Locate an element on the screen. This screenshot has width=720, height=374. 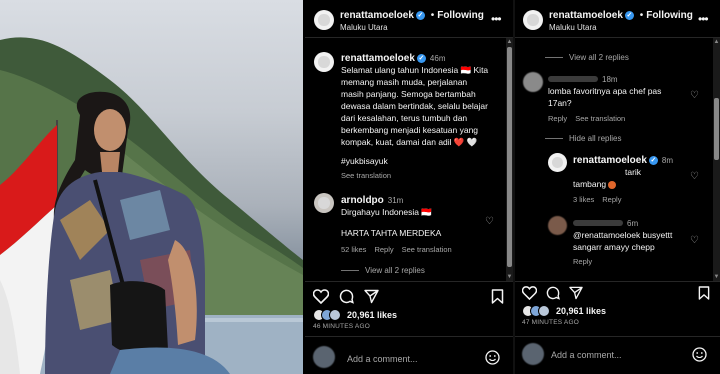
comment-username-row: 18m is located at coordinates (583, 79).